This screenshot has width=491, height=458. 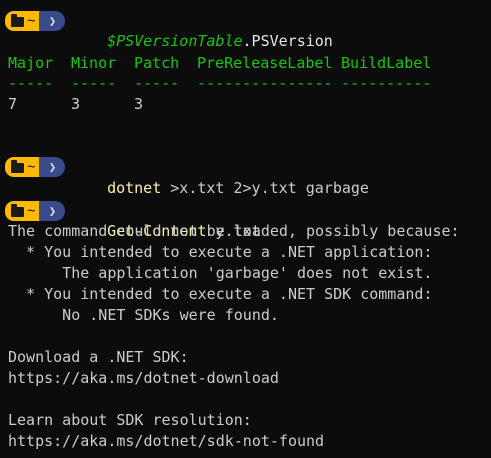 What do you see at coordinates (175, 220) in the screenshot?
I see `command-line-3: Get-Content y.txt` at bounding box center [175, 220].